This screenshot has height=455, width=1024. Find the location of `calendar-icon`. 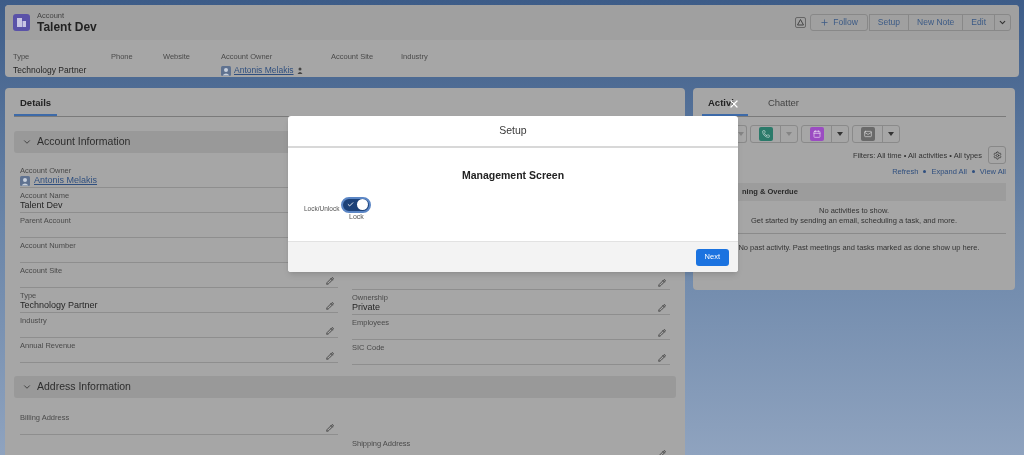

calendar-icon is located at coordinates (816, 134).